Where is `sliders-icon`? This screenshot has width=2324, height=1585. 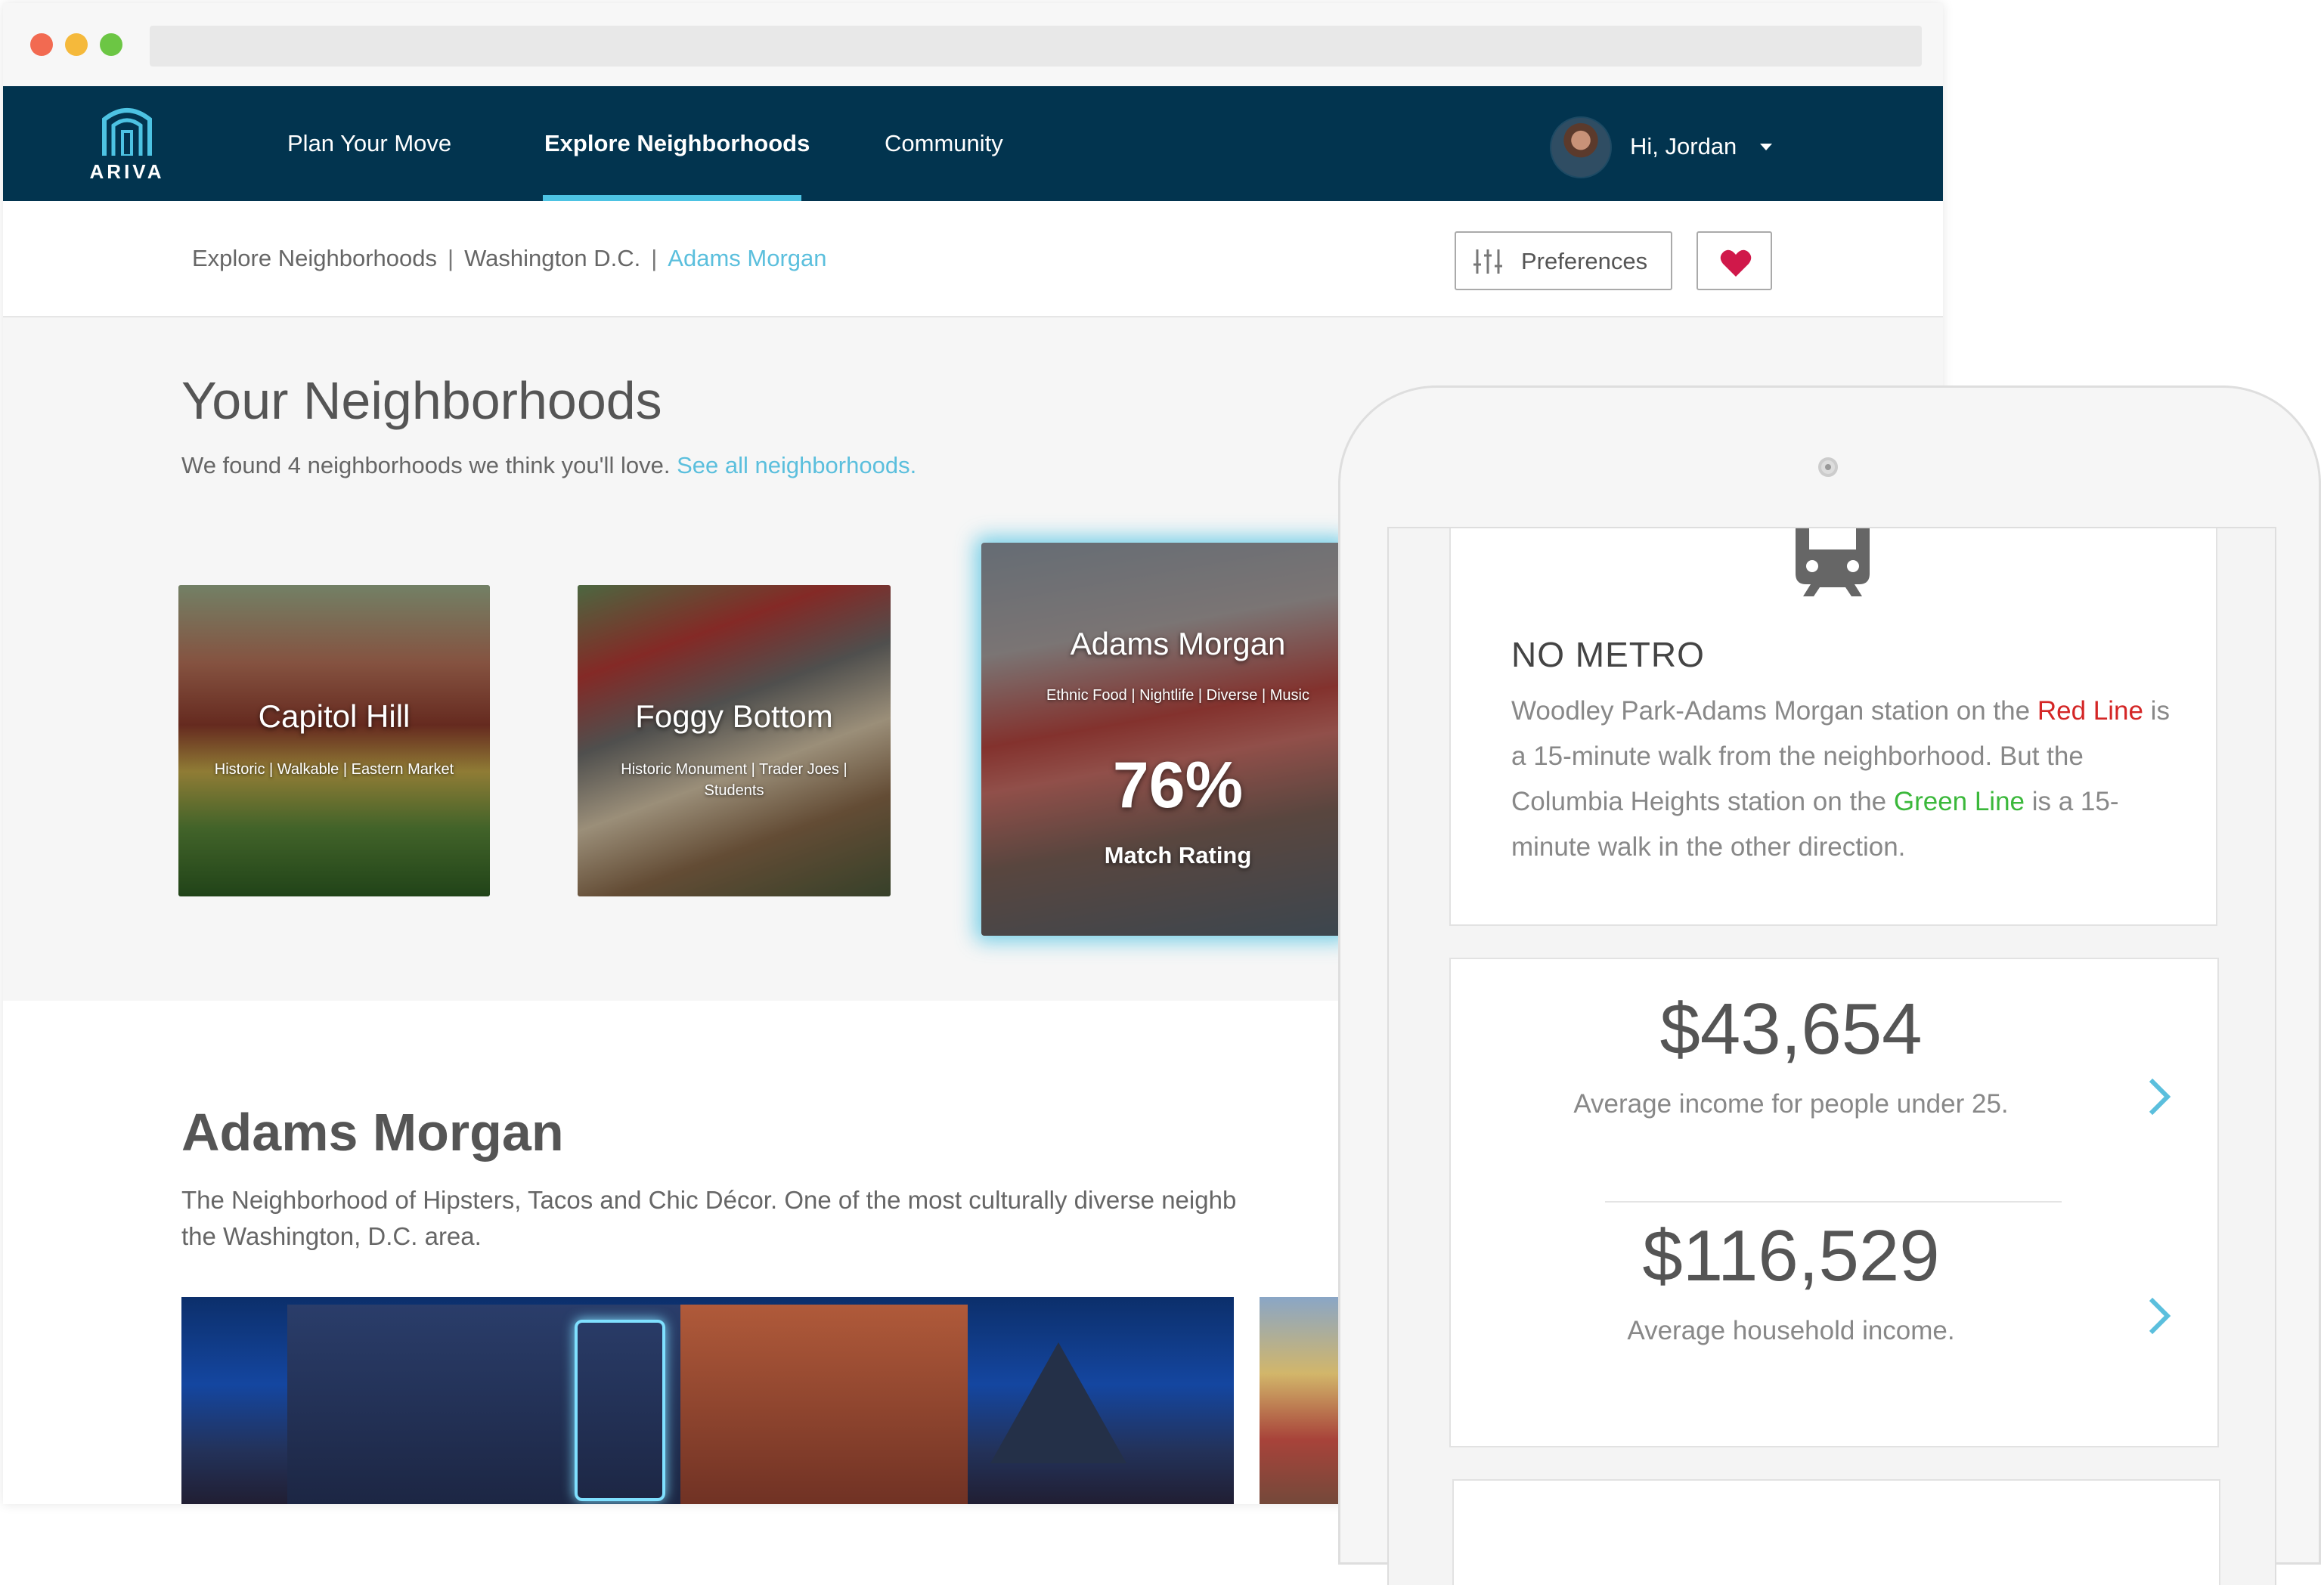 sliders-icon is located at coordinates (1487, 262).